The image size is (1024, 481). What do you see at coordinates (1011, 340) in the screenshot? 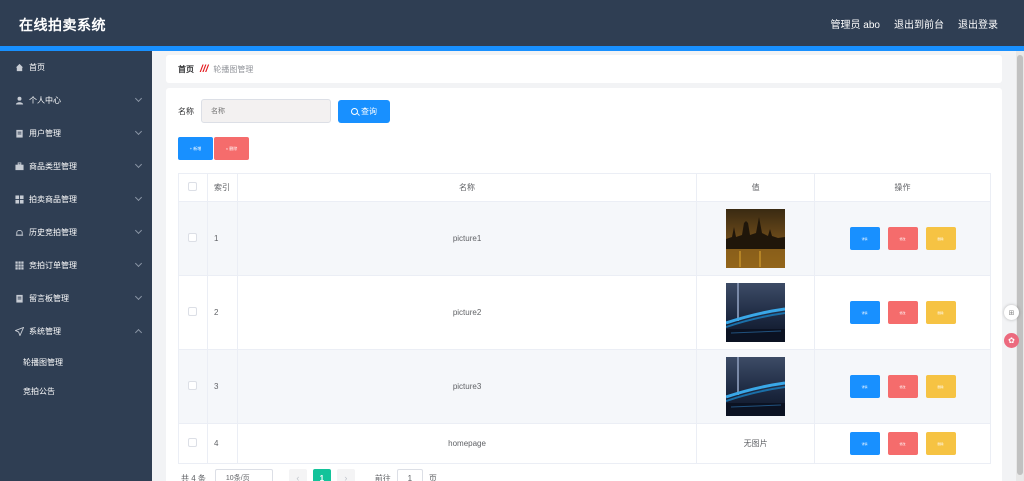
I see `translate-icon: ✿` at bounding box center [1011, 340].